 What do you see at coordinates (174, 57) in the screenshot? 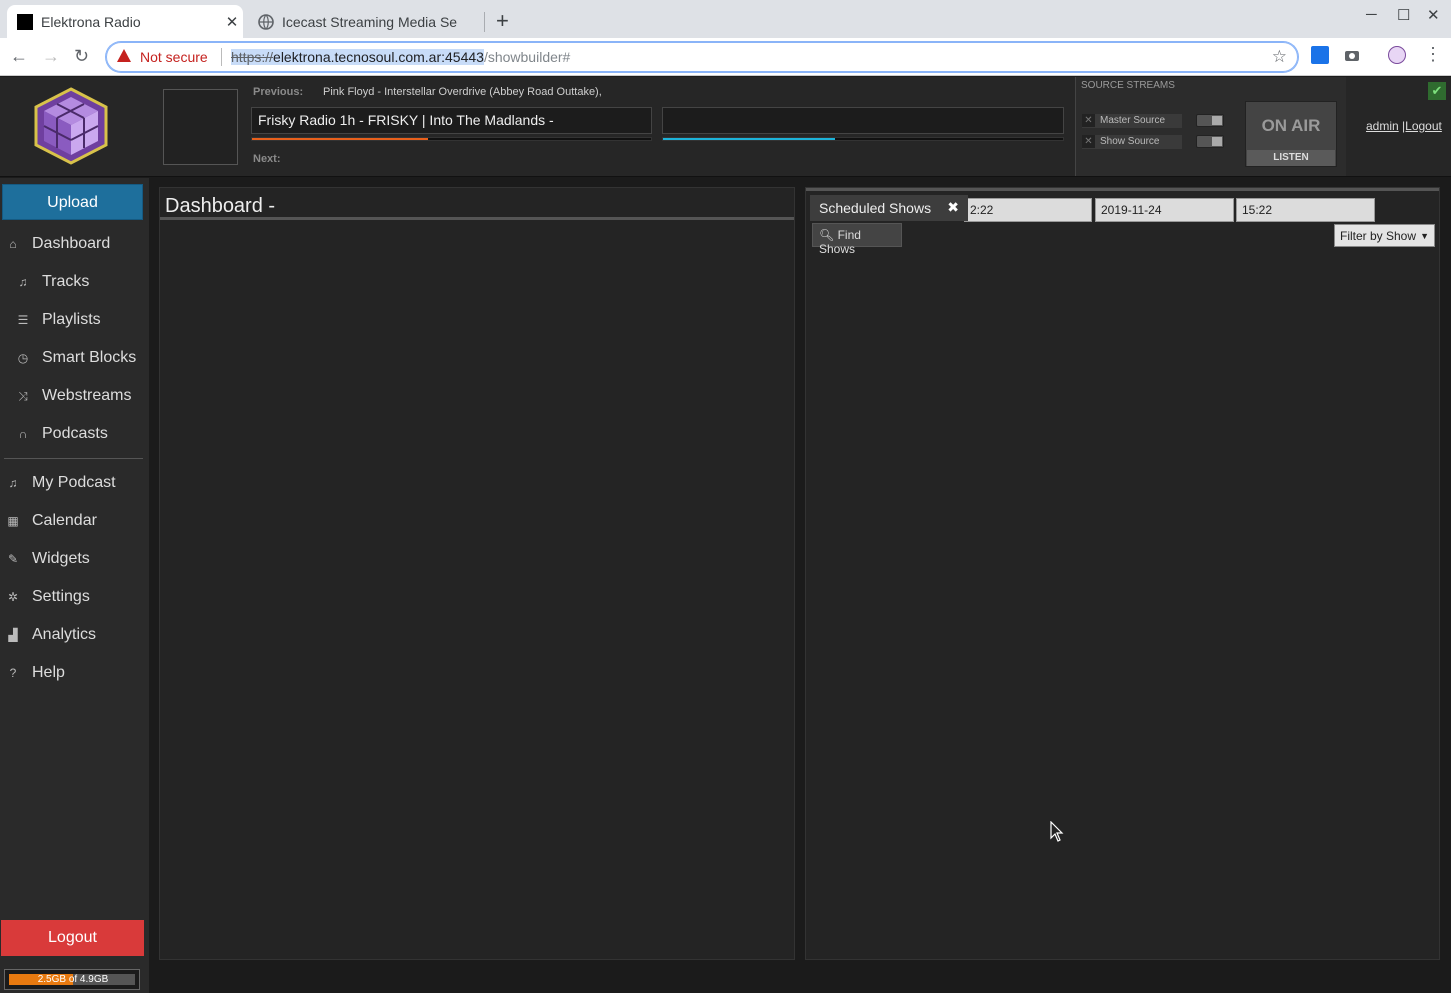
I see `security-label: Not secure` at bounding box center [174, 57].